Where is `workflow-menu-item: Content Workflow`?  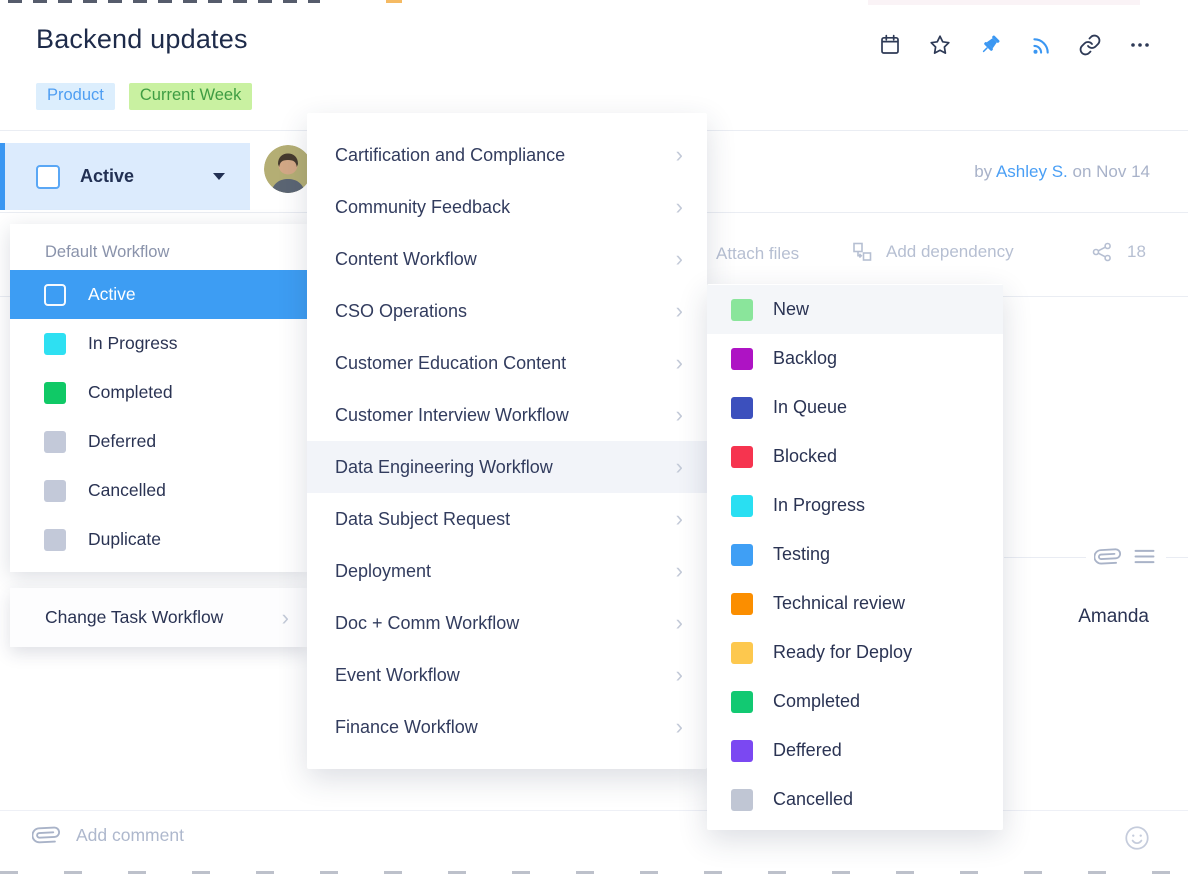
workflow-menu-item: Content Workflow is located at coordinates (507, 259).